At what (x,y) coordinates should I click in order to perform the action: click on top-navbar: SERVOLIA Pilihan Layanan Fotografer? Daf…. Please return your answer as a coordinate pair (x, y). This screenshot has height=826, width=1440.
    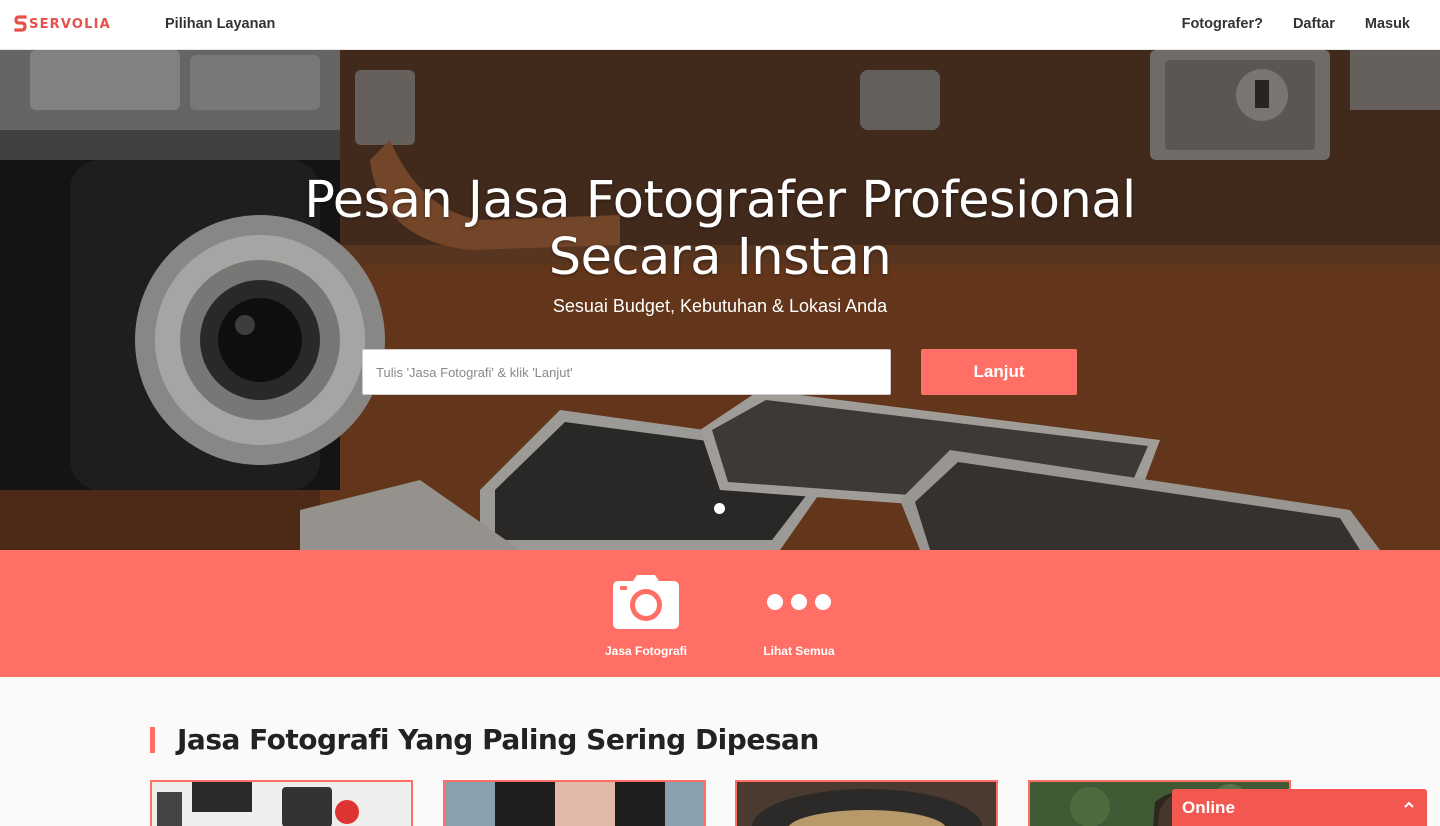
    Looking at the image, I should click on (720, 25).